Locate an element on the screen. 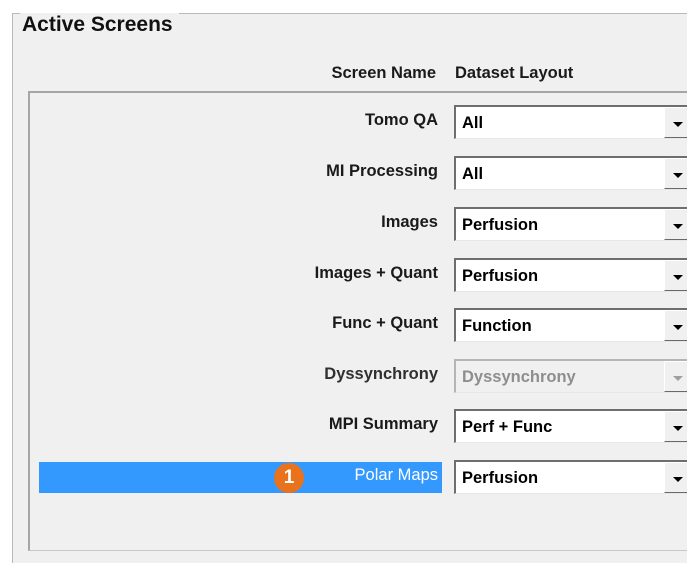 The height and width of the screenshot is (563, 687). column-header-dataset-layout: Dataset Layout is located at coordinates (514, 73).